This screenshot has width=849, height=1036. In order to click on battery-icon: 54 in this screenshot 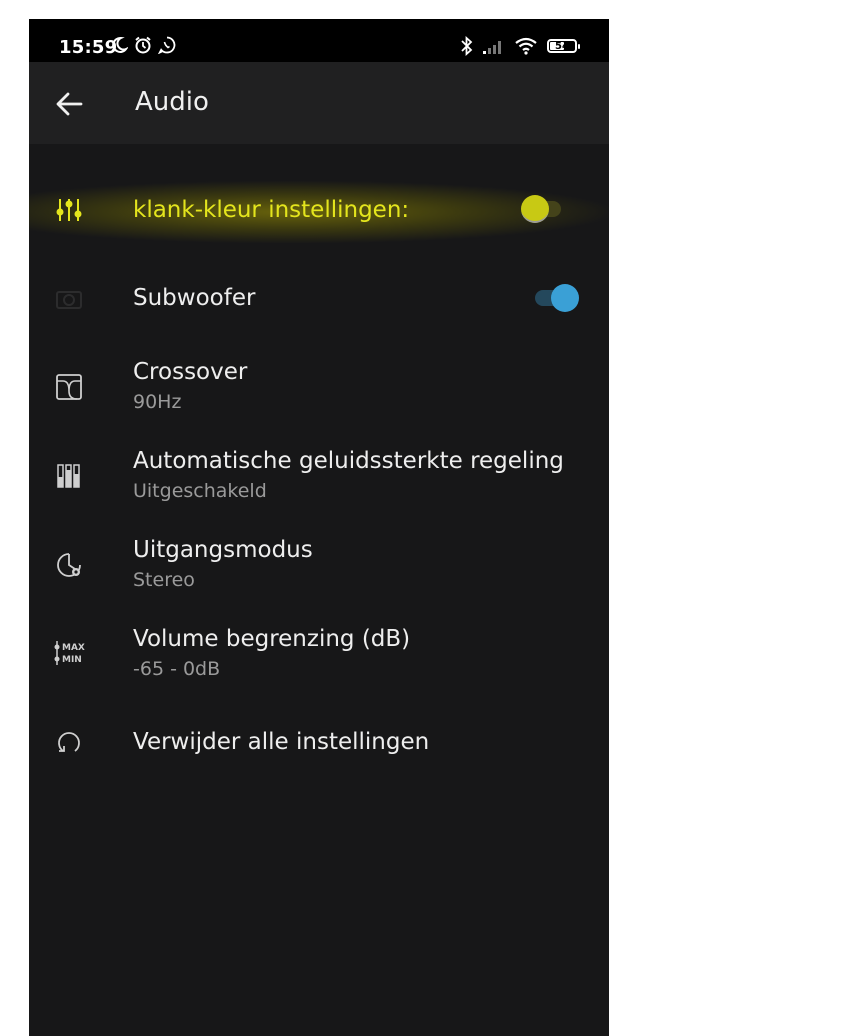, I will do `click(563, 46)`.